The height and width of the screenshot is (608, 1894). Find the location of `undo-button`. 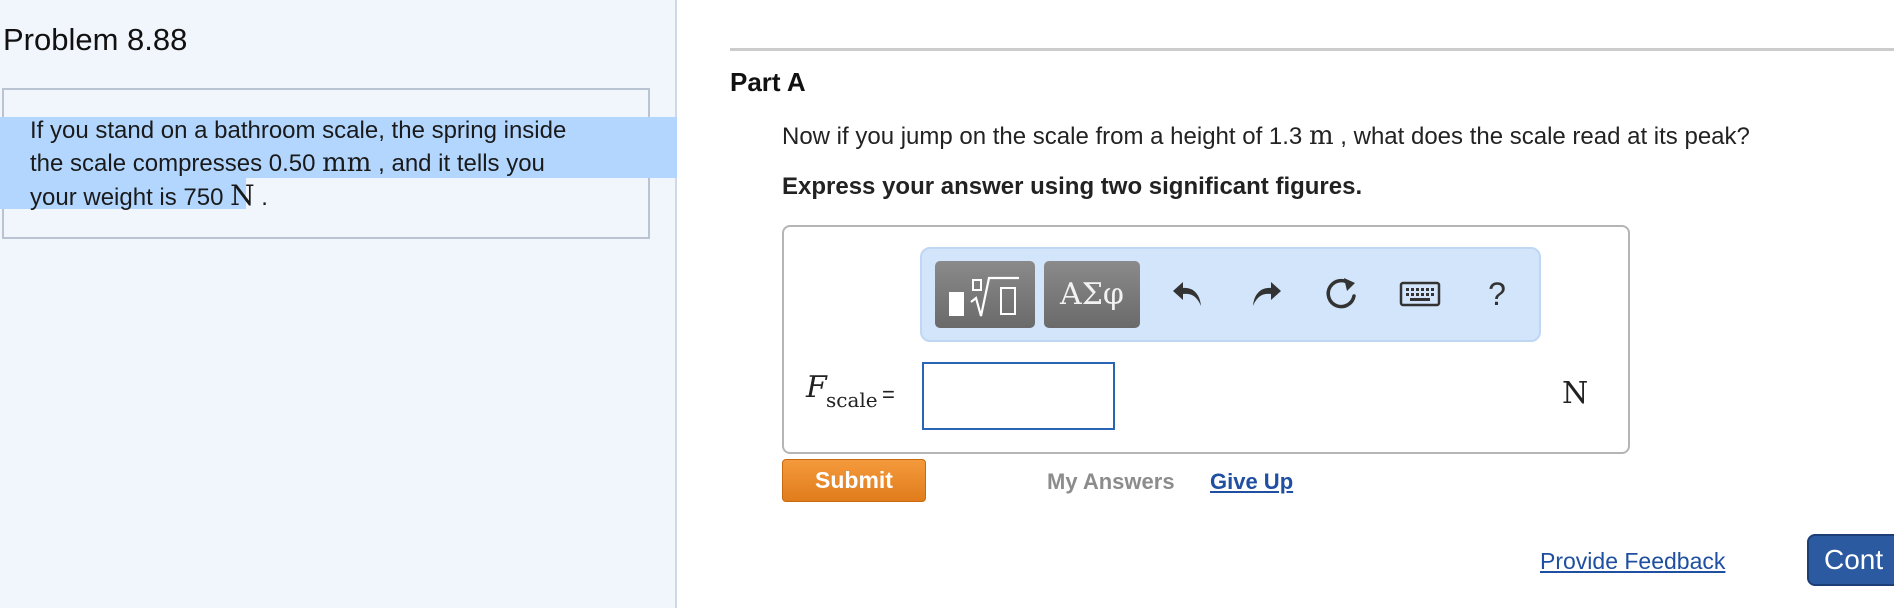

undo-button is located at coordinates (1189, 294).